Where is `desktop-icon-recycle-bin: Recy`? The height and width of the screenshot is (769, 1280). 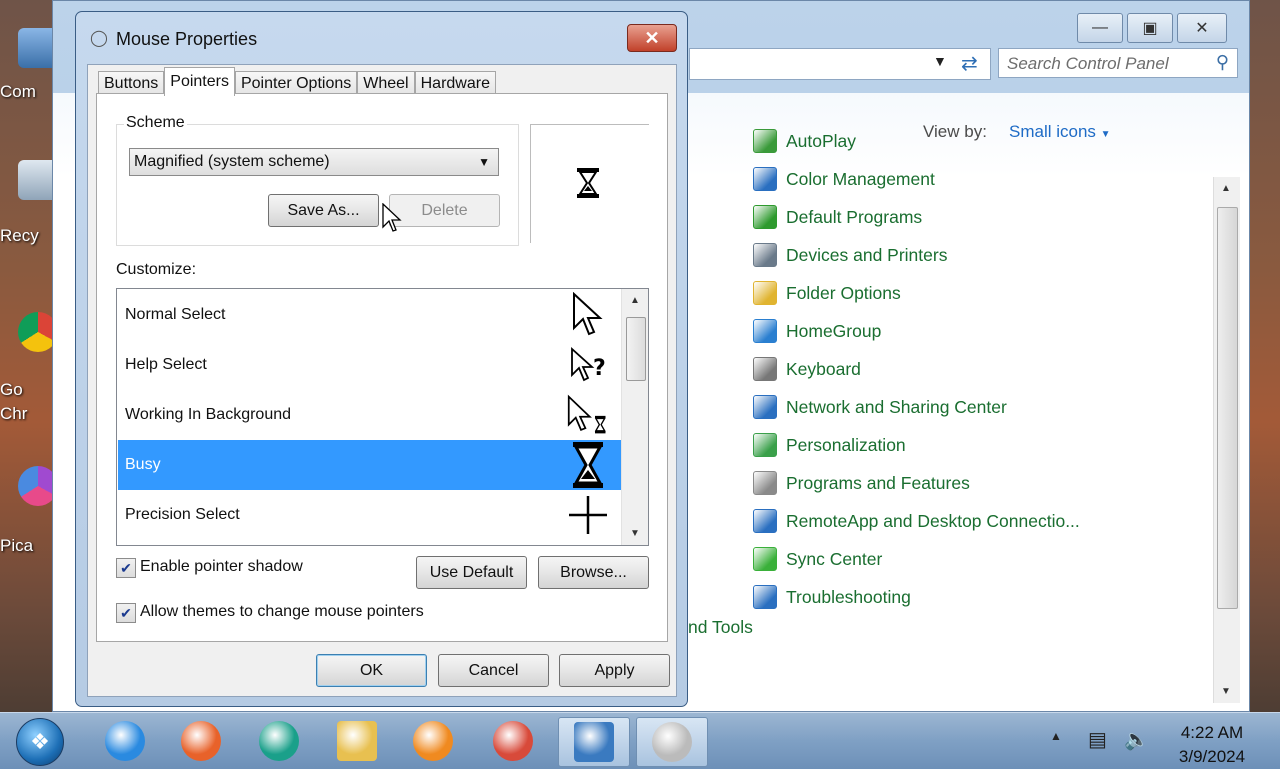 desktop-icon-recycle-bin: Recy is located at coordinates (30, 203).